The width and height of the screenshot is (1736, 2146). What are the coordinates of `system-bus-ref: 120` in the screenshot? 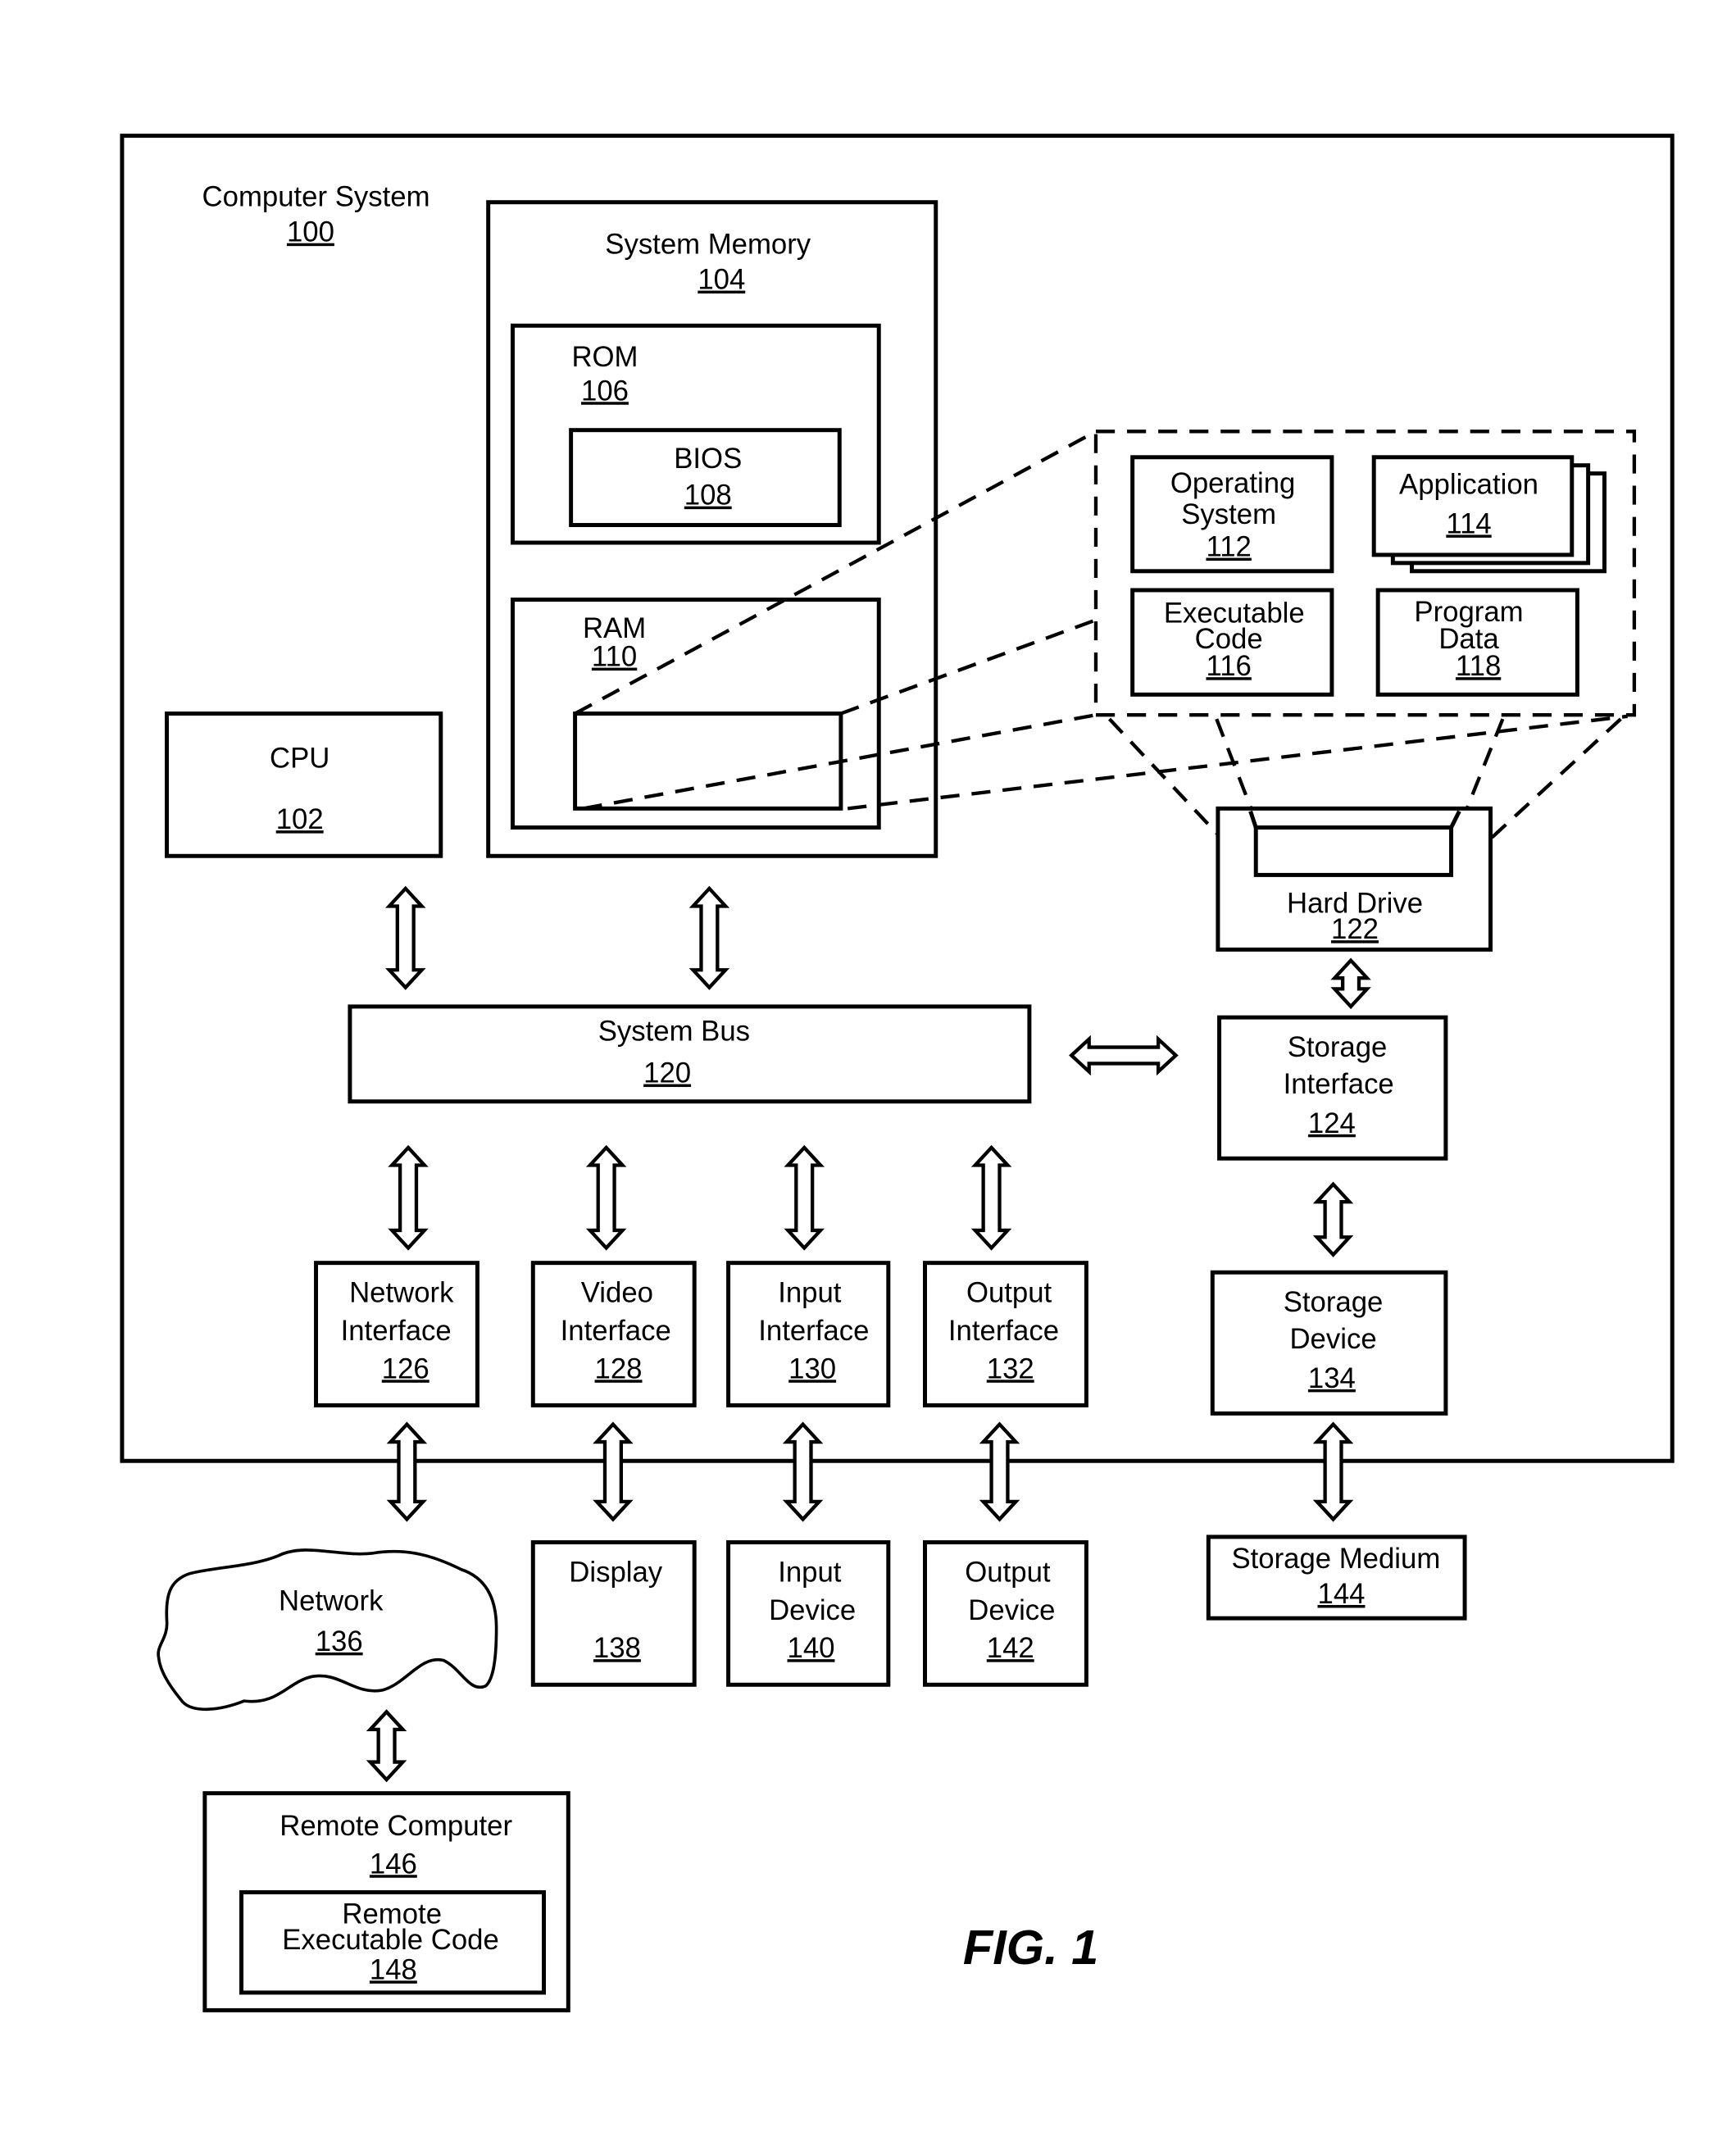 It's located at (667, 1073).